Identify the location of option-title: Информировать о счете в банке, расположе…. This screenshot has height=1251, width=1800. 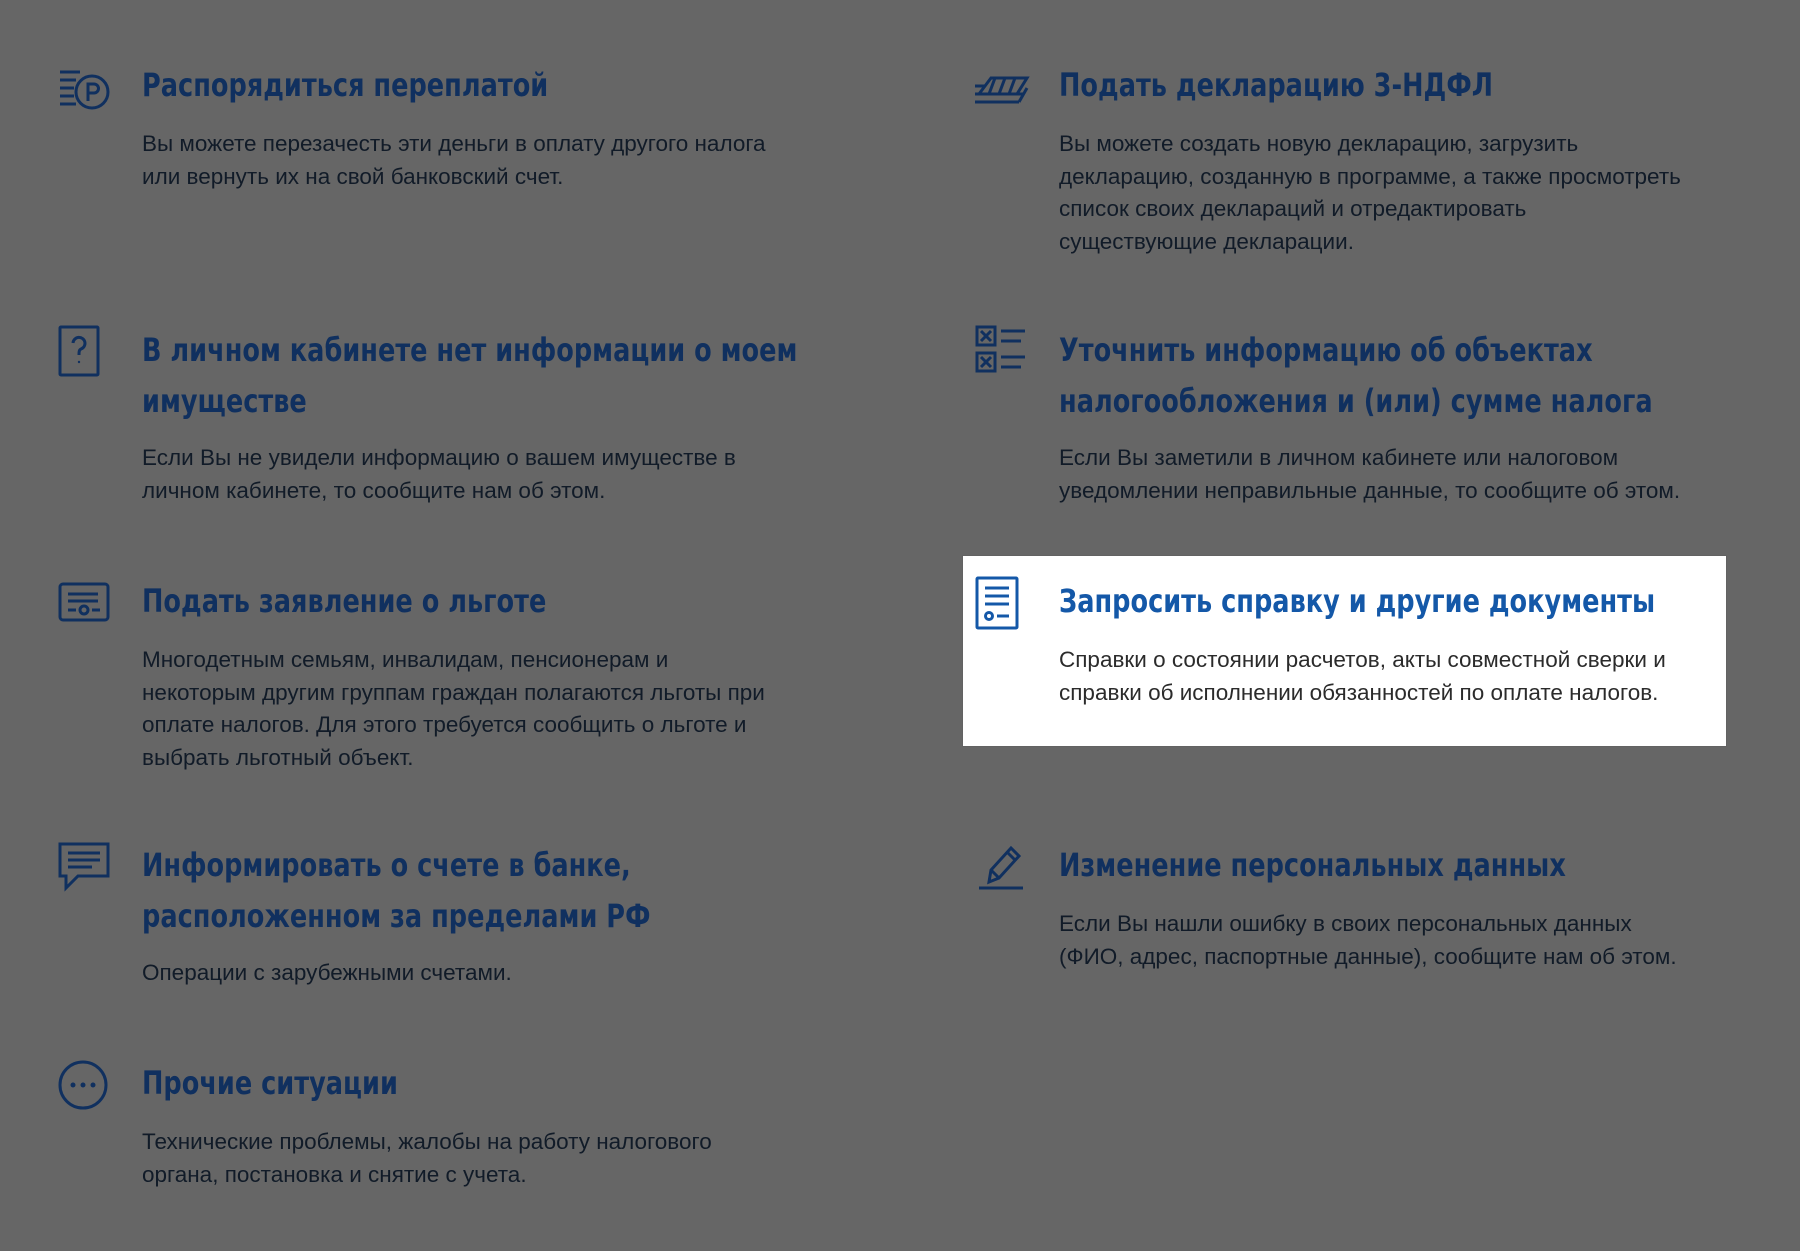
(396, 890).